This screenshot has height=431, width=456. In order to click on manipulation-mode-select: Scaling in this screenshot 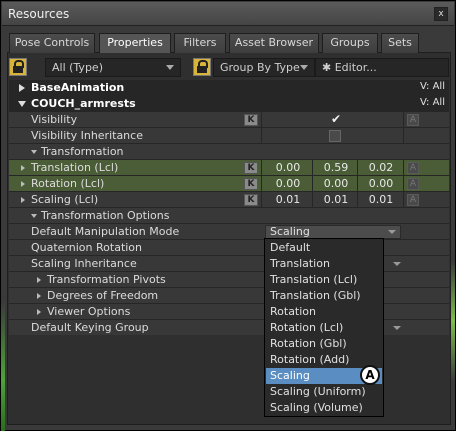, I will do `click(333, 232)`.